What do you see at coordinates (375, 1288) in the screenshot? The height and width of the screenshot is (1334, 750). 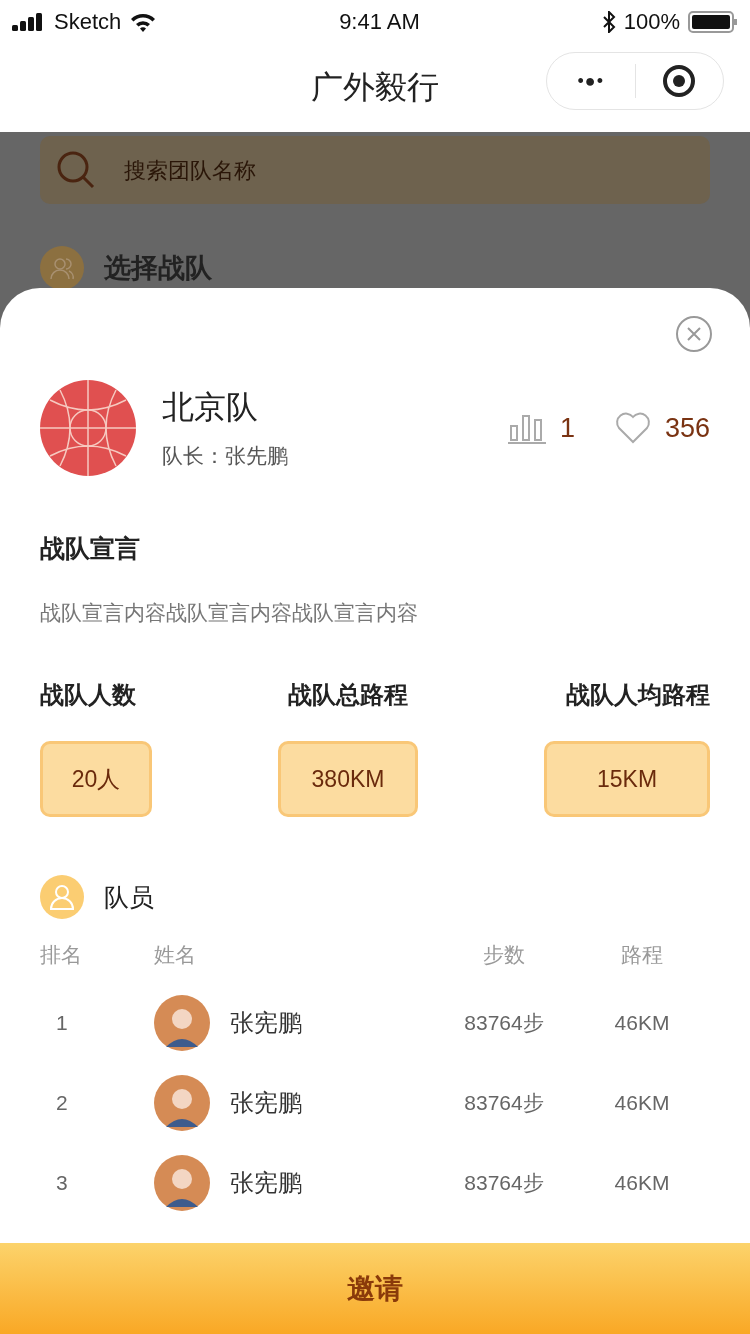 I see `invite-button: 邀请` at bounding box center [375, 1288].